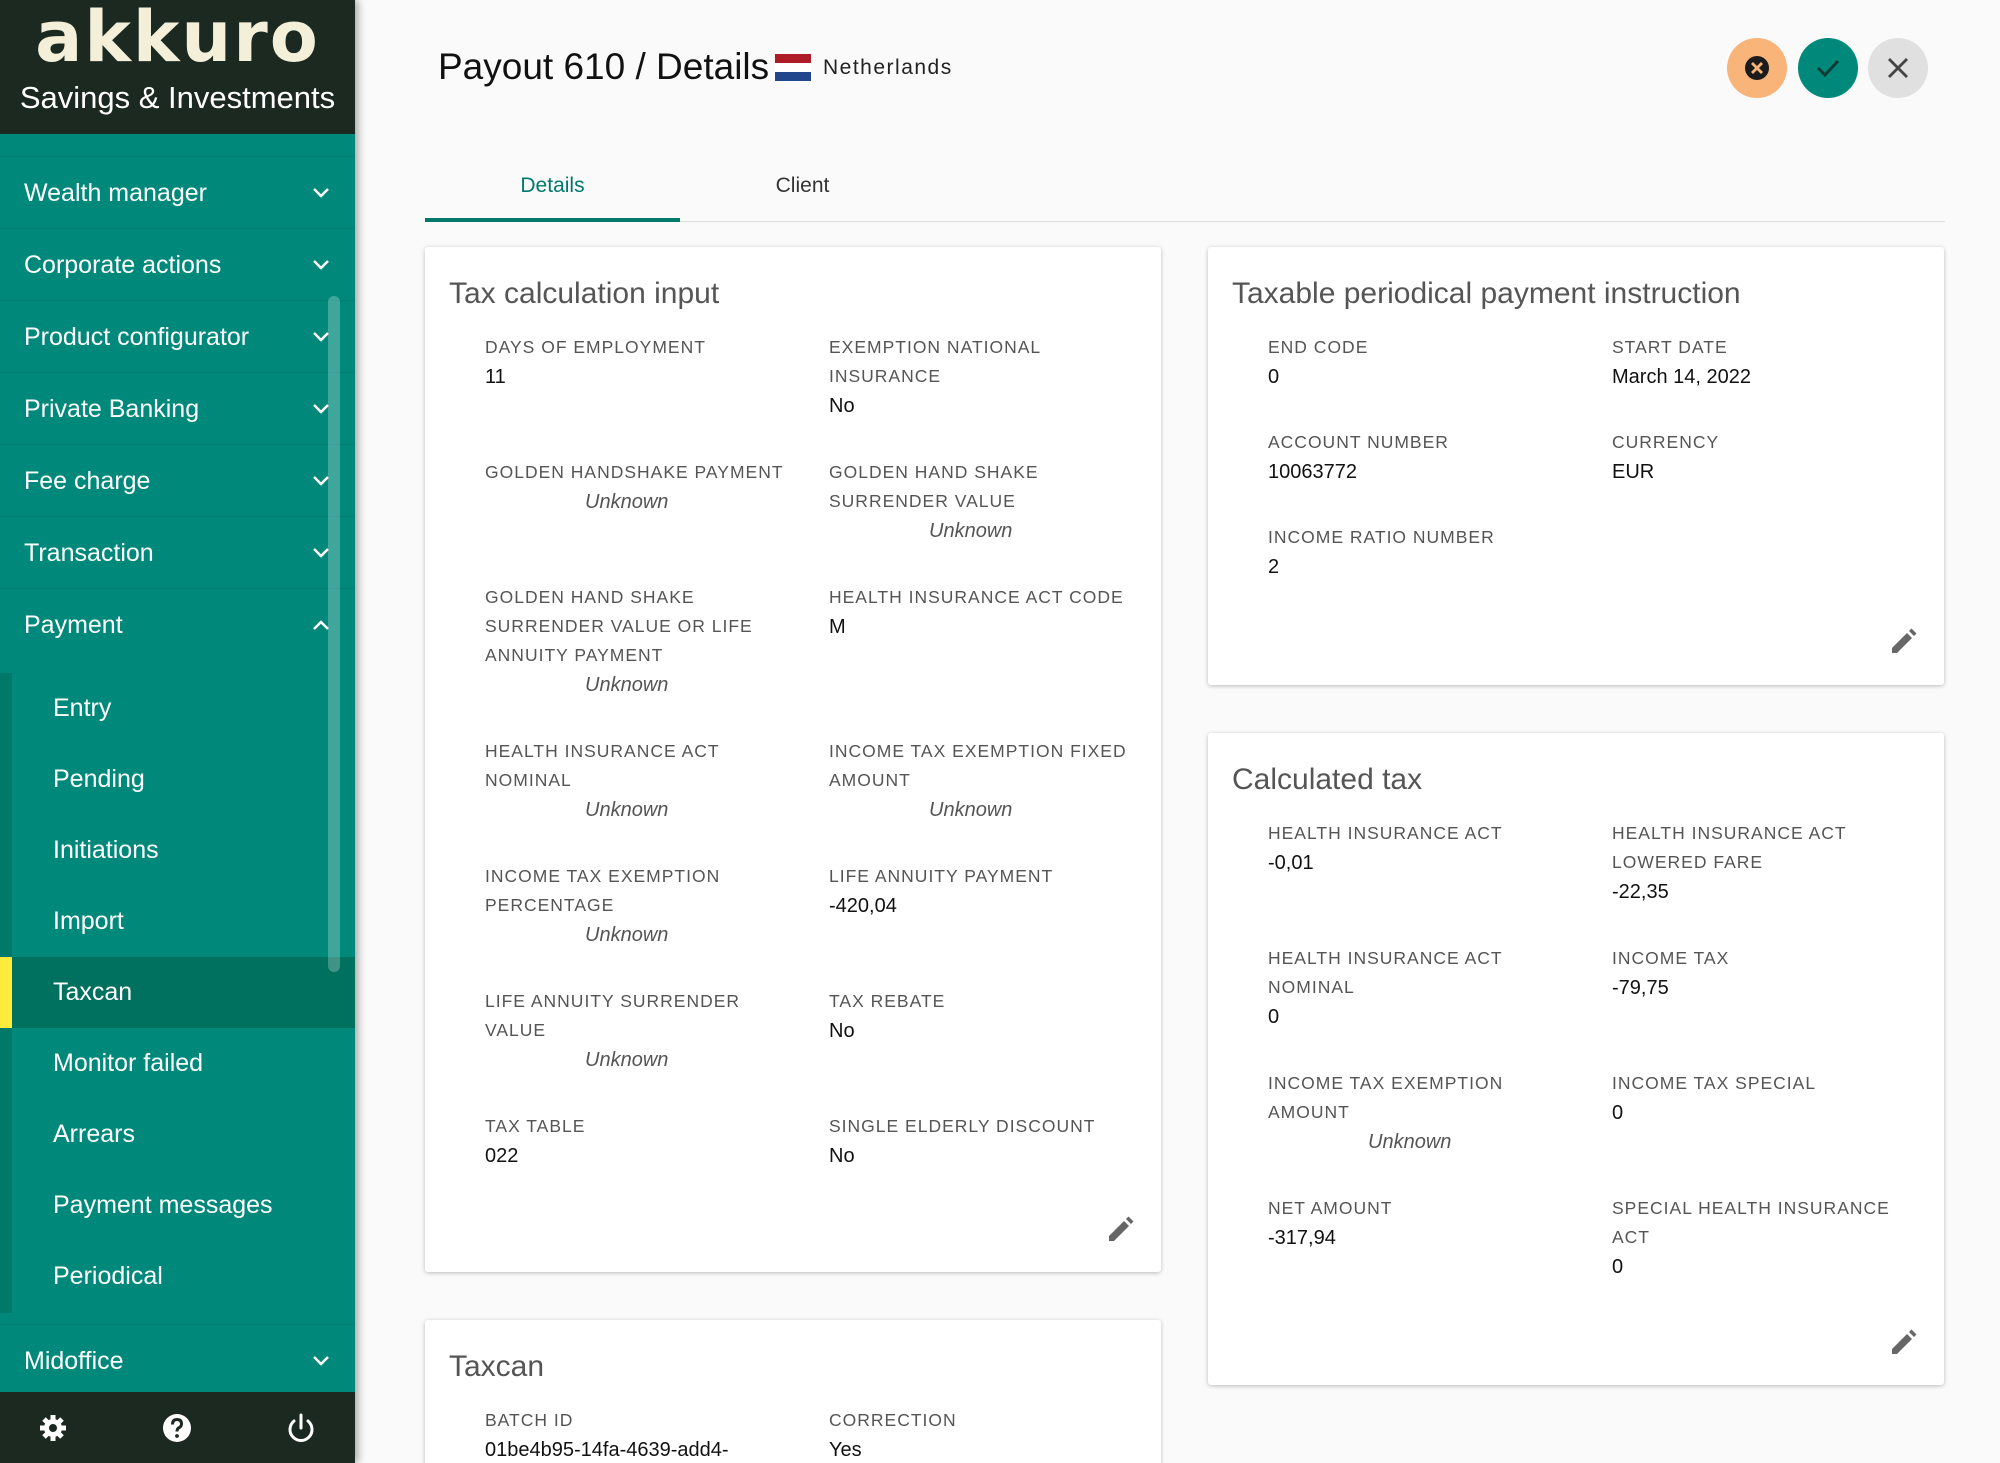  What do you see at coordinates (115, 193) in the screenshot?
I see `nav-item-label: Wealth manager` at bounding box center [115, 193].